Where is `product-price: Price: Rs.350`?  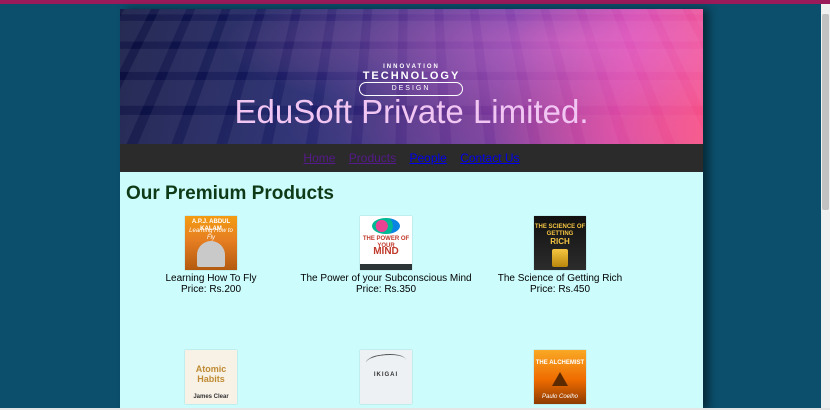 product-price: Price: Rs.350 is located at coordinates (386, 289).